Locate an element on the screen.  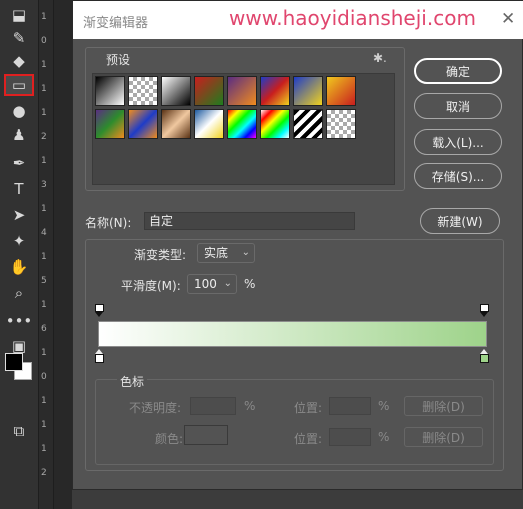
stops-group is located at coordinates (294, 422).